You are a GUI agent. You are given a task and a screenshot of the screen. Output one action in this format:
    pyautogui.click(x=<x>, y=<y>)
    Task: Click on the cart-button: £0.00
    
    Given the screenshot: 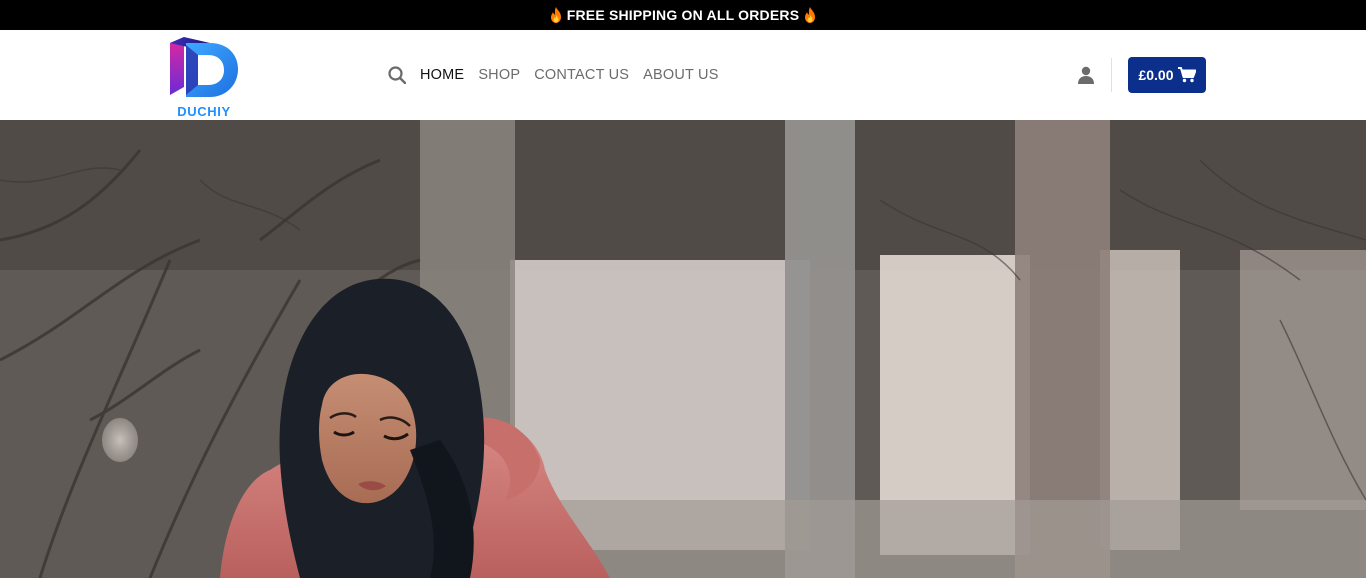 What is the action you would take?
    pyautogui.click(x=1167, y=75)
    